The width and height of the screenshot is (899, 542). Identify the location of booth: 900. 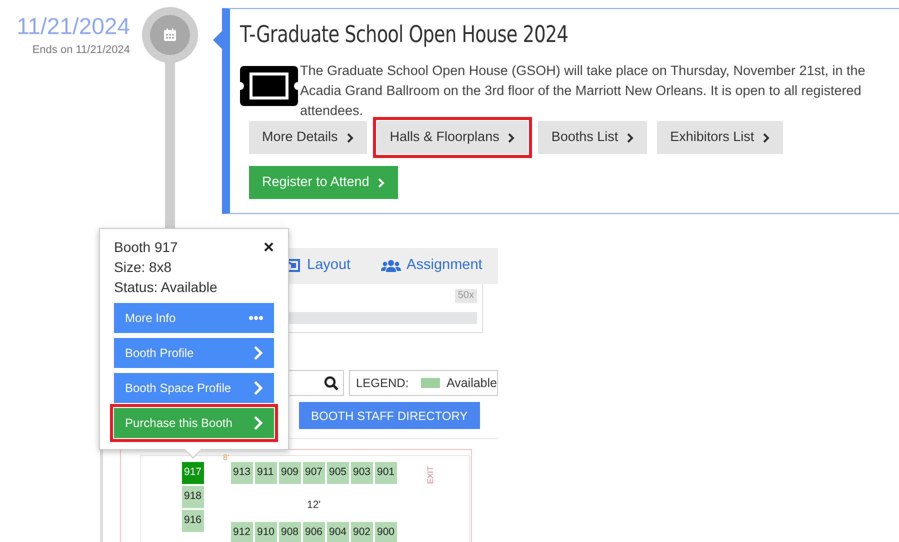
(386, 531).